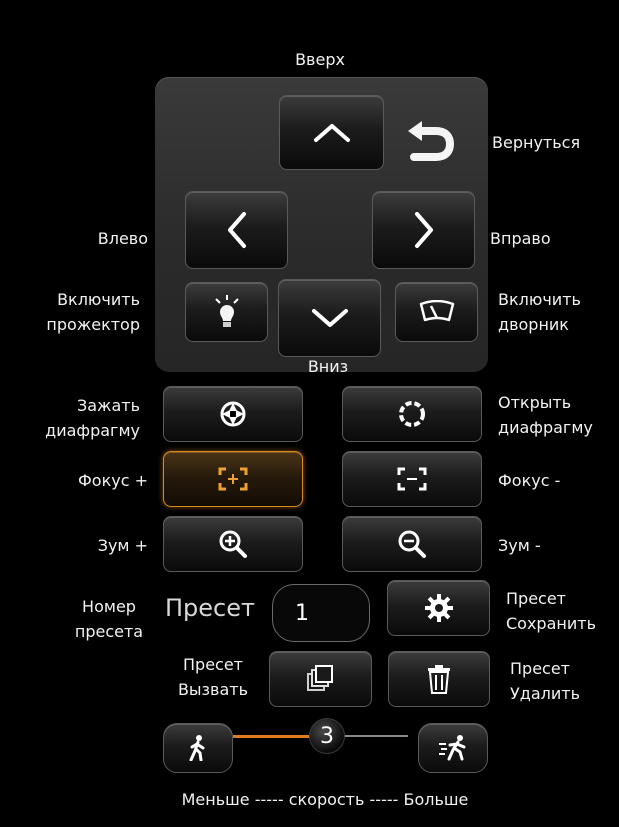 The image size is (619, 827). What do you see at coordinates (539, 299) in the screenshot?
I see `wiper-label-line1: Включить` at bounding box center [539, 299].